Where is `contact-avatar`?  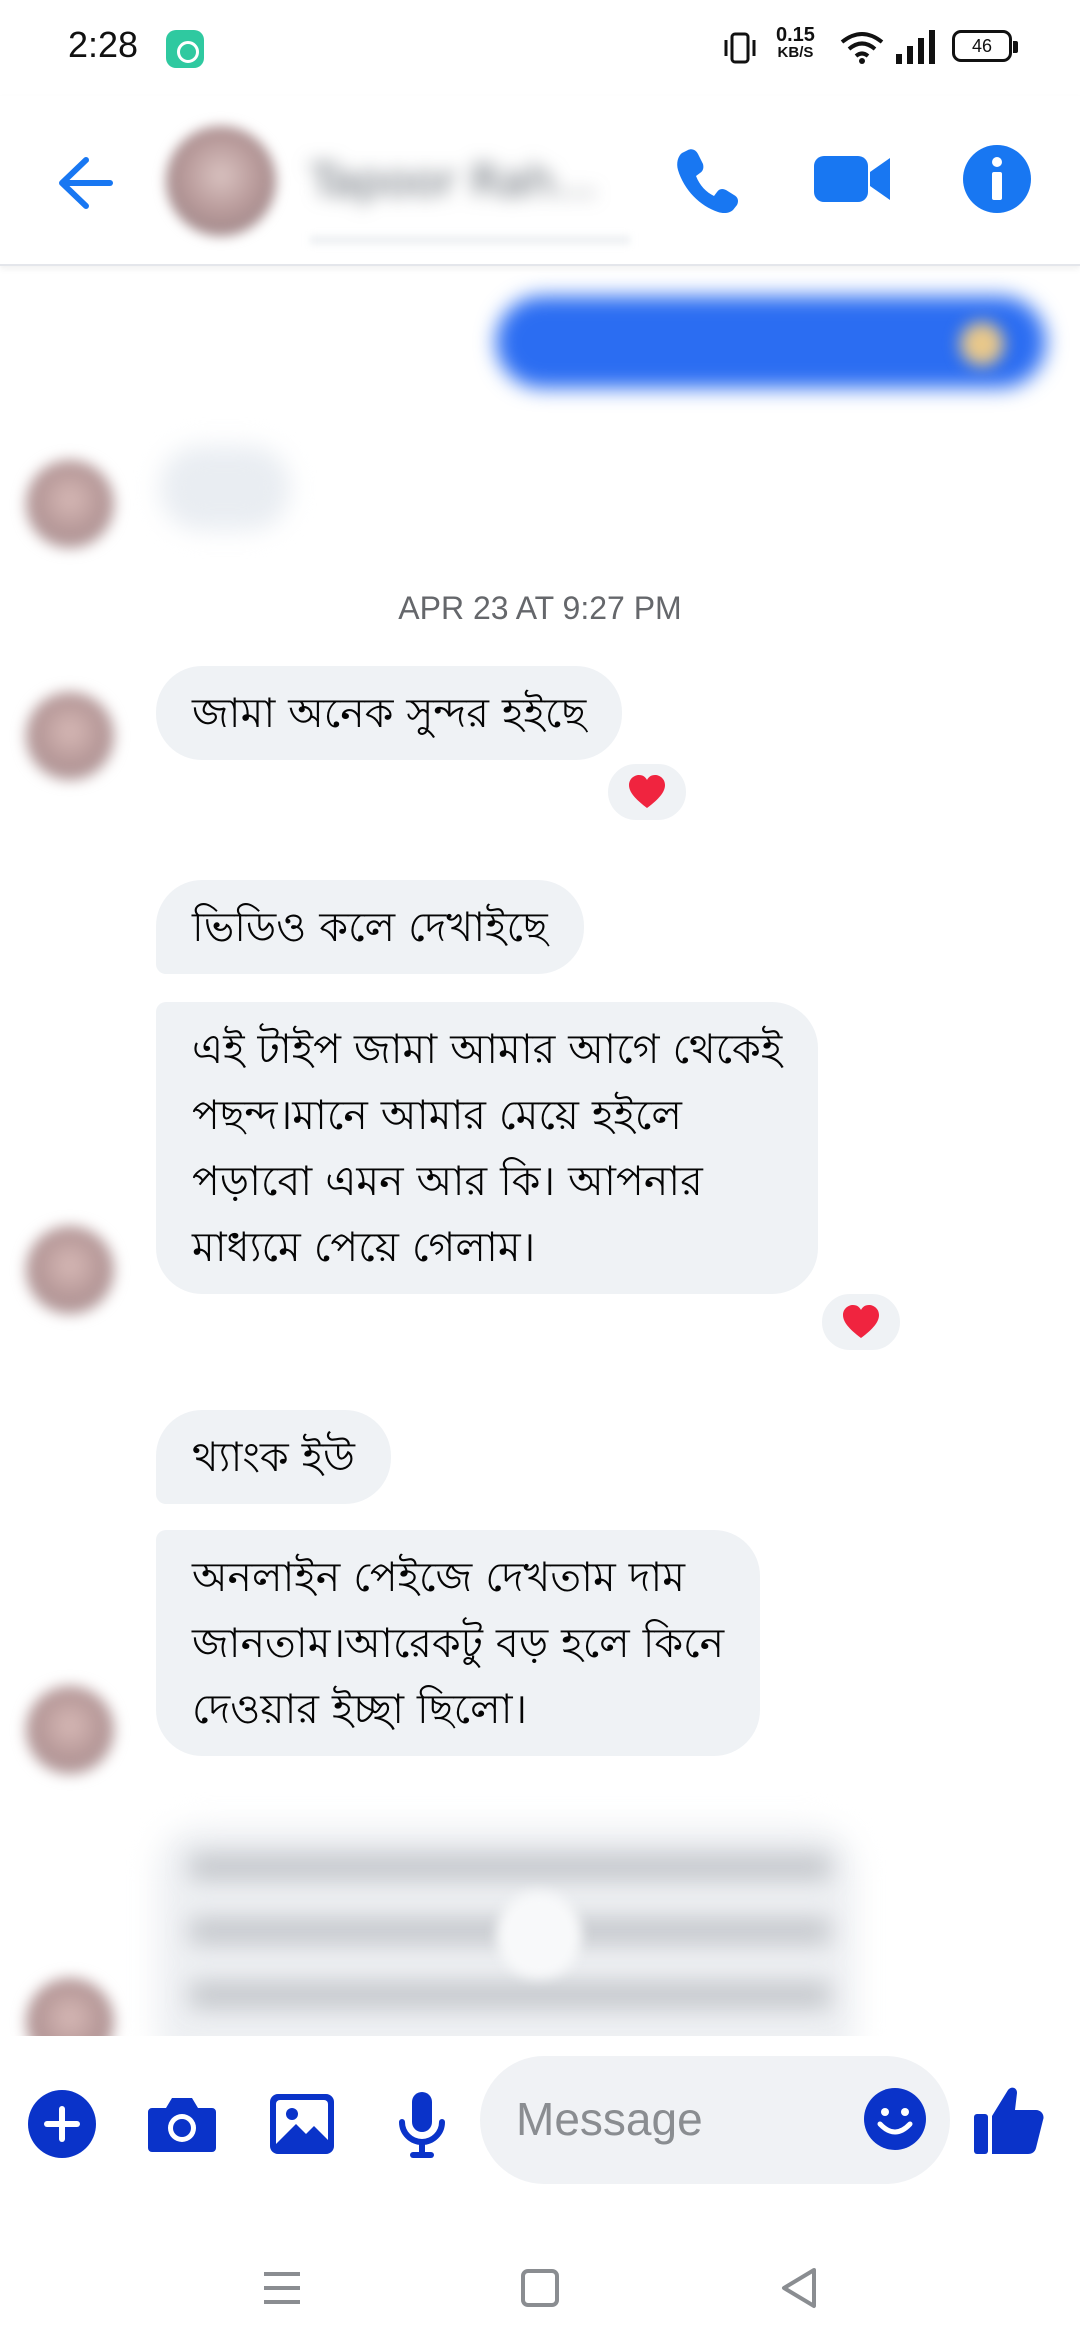 contact-avatar is located at coordinates (221, 181).